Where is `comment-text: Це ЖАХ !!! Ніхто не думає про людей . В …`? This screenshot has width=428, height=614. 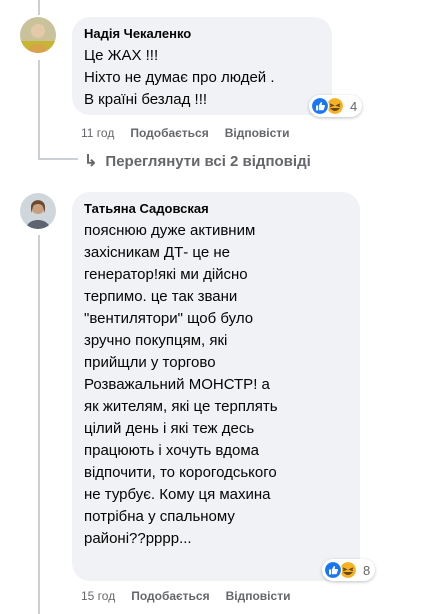 comment-text: Це ЖАХ !!! Ніхто не думає про людей . В … is located at coordinates (179, 77).